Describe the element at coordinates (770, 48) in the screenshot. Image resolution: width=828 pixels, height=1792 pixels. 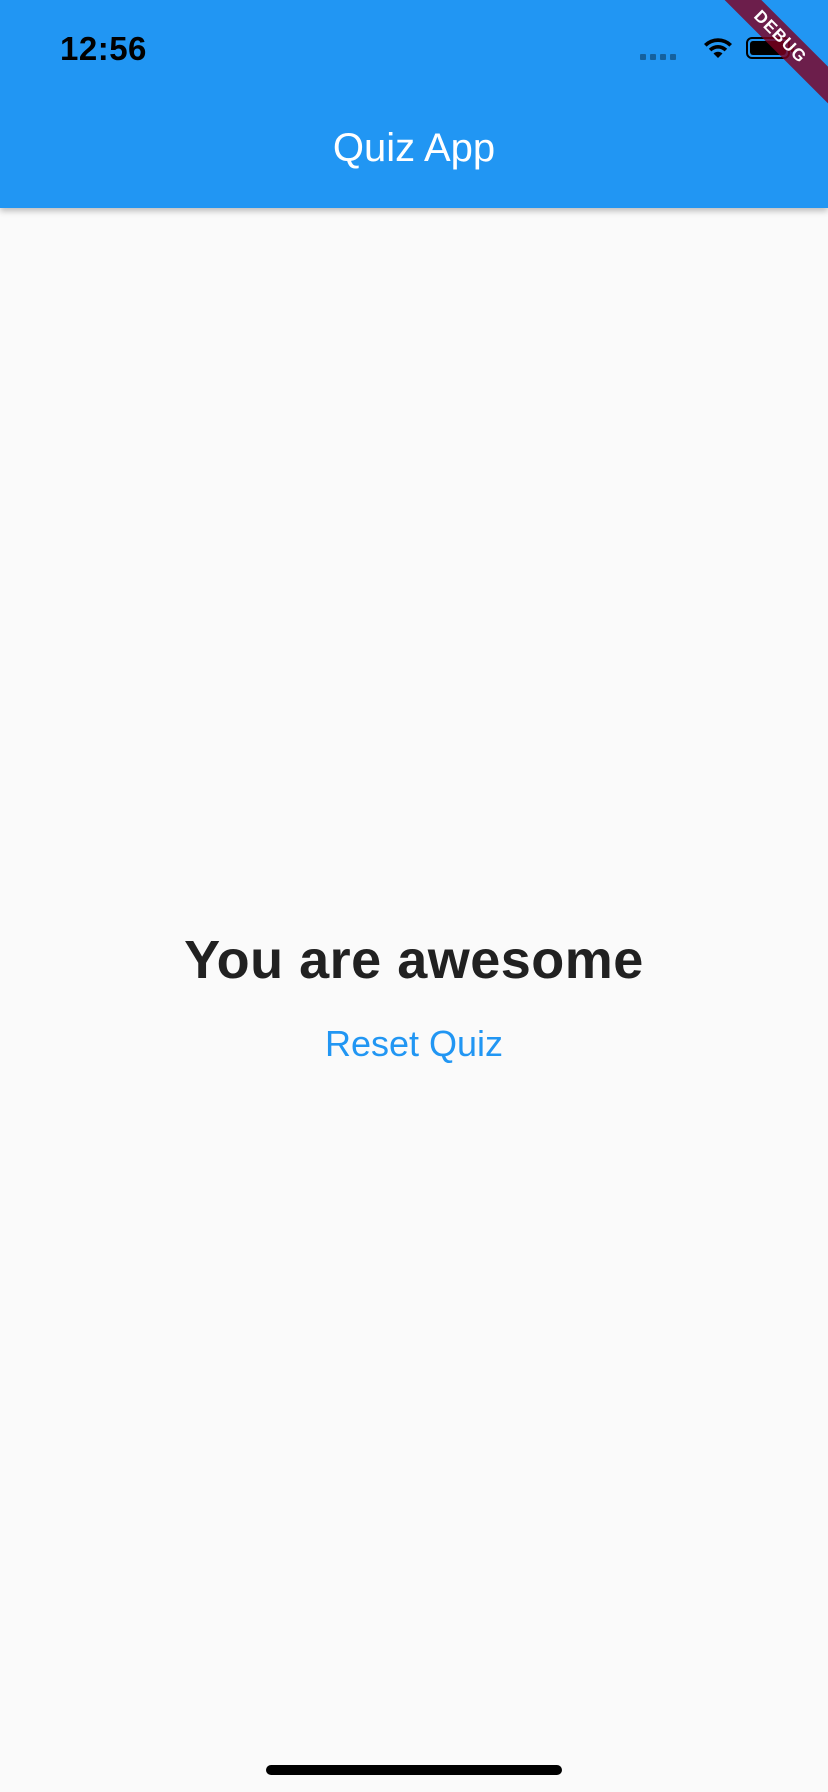
I see `battery-icon` at that location.